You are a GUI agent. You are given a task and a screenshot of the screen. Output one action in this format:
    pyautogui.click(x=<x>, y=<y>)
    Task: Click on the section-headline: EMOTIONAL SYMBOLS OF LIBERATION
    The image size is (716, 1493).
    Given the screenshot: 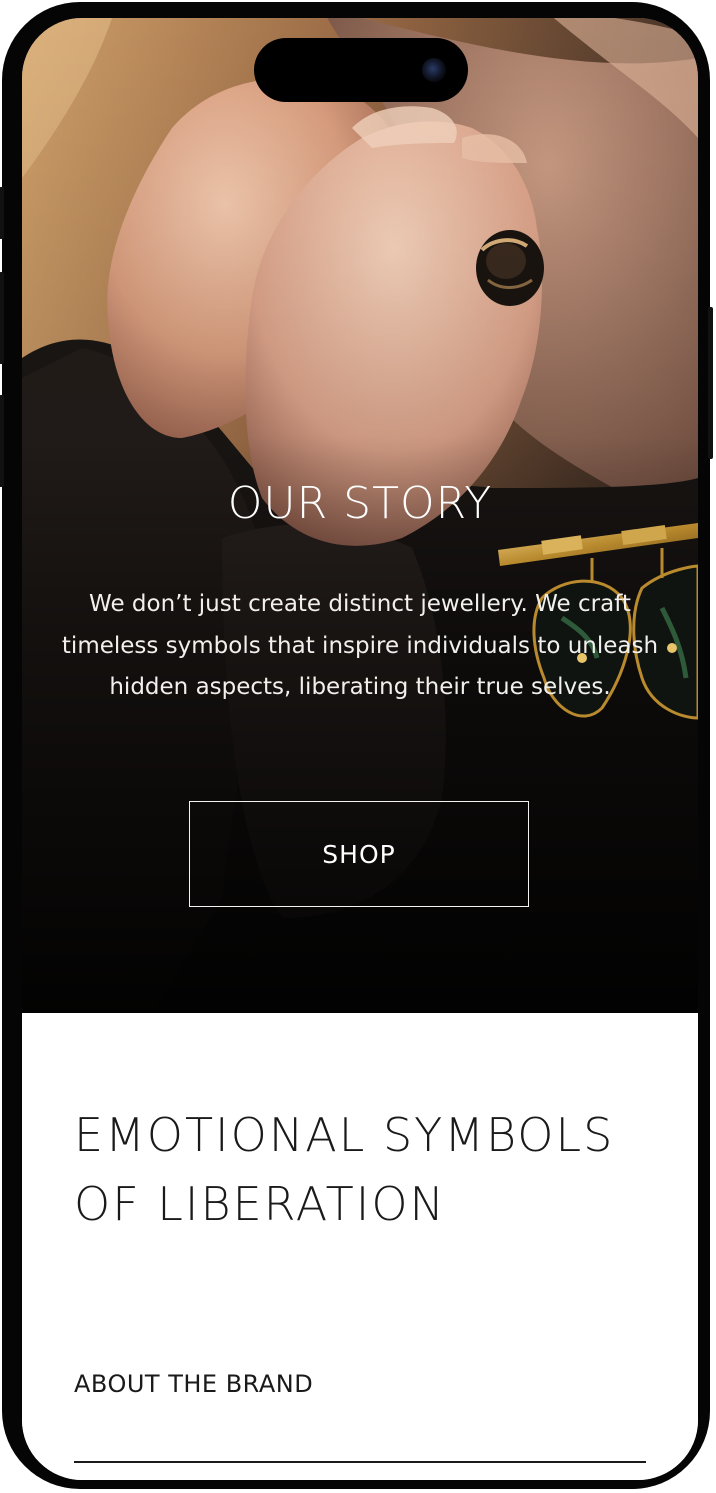 What is the action you would take?
    pyautogui.click(x=344, y=1169)
    